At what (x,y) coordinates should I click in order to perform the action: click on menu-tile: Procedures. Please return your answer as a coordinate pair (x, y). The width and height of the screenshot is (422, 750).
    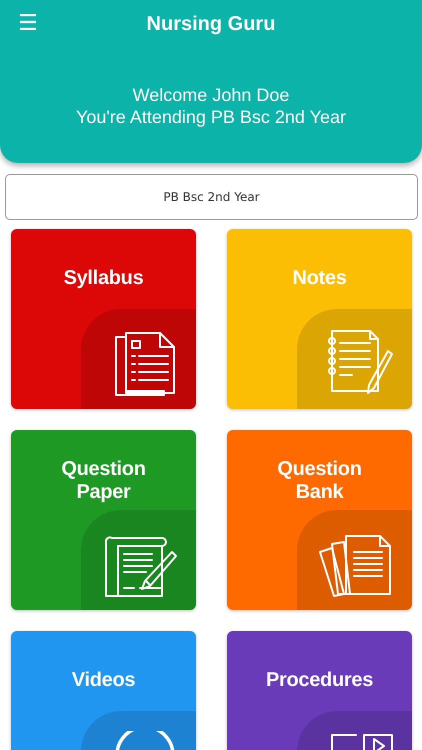
    Looking at the image, I should click on (319, 690).